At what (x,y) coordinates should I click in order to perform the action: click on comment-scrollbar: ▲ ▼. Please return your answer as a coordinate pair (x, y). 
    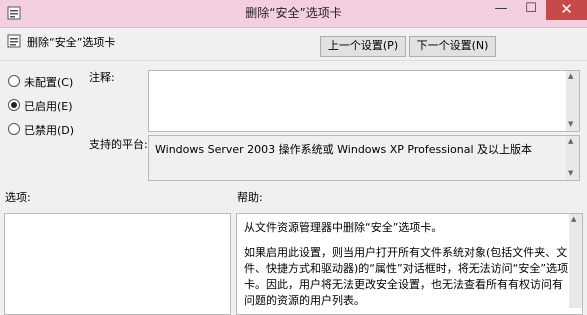
    Looking at the image, I should click on (572, 101).